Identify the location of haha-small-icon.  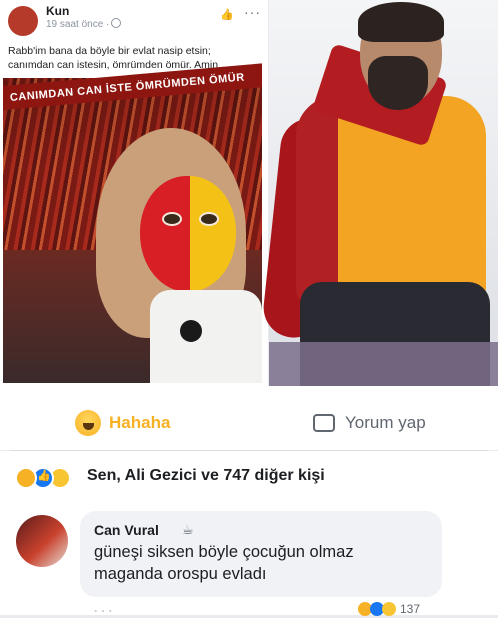
(26, 478).